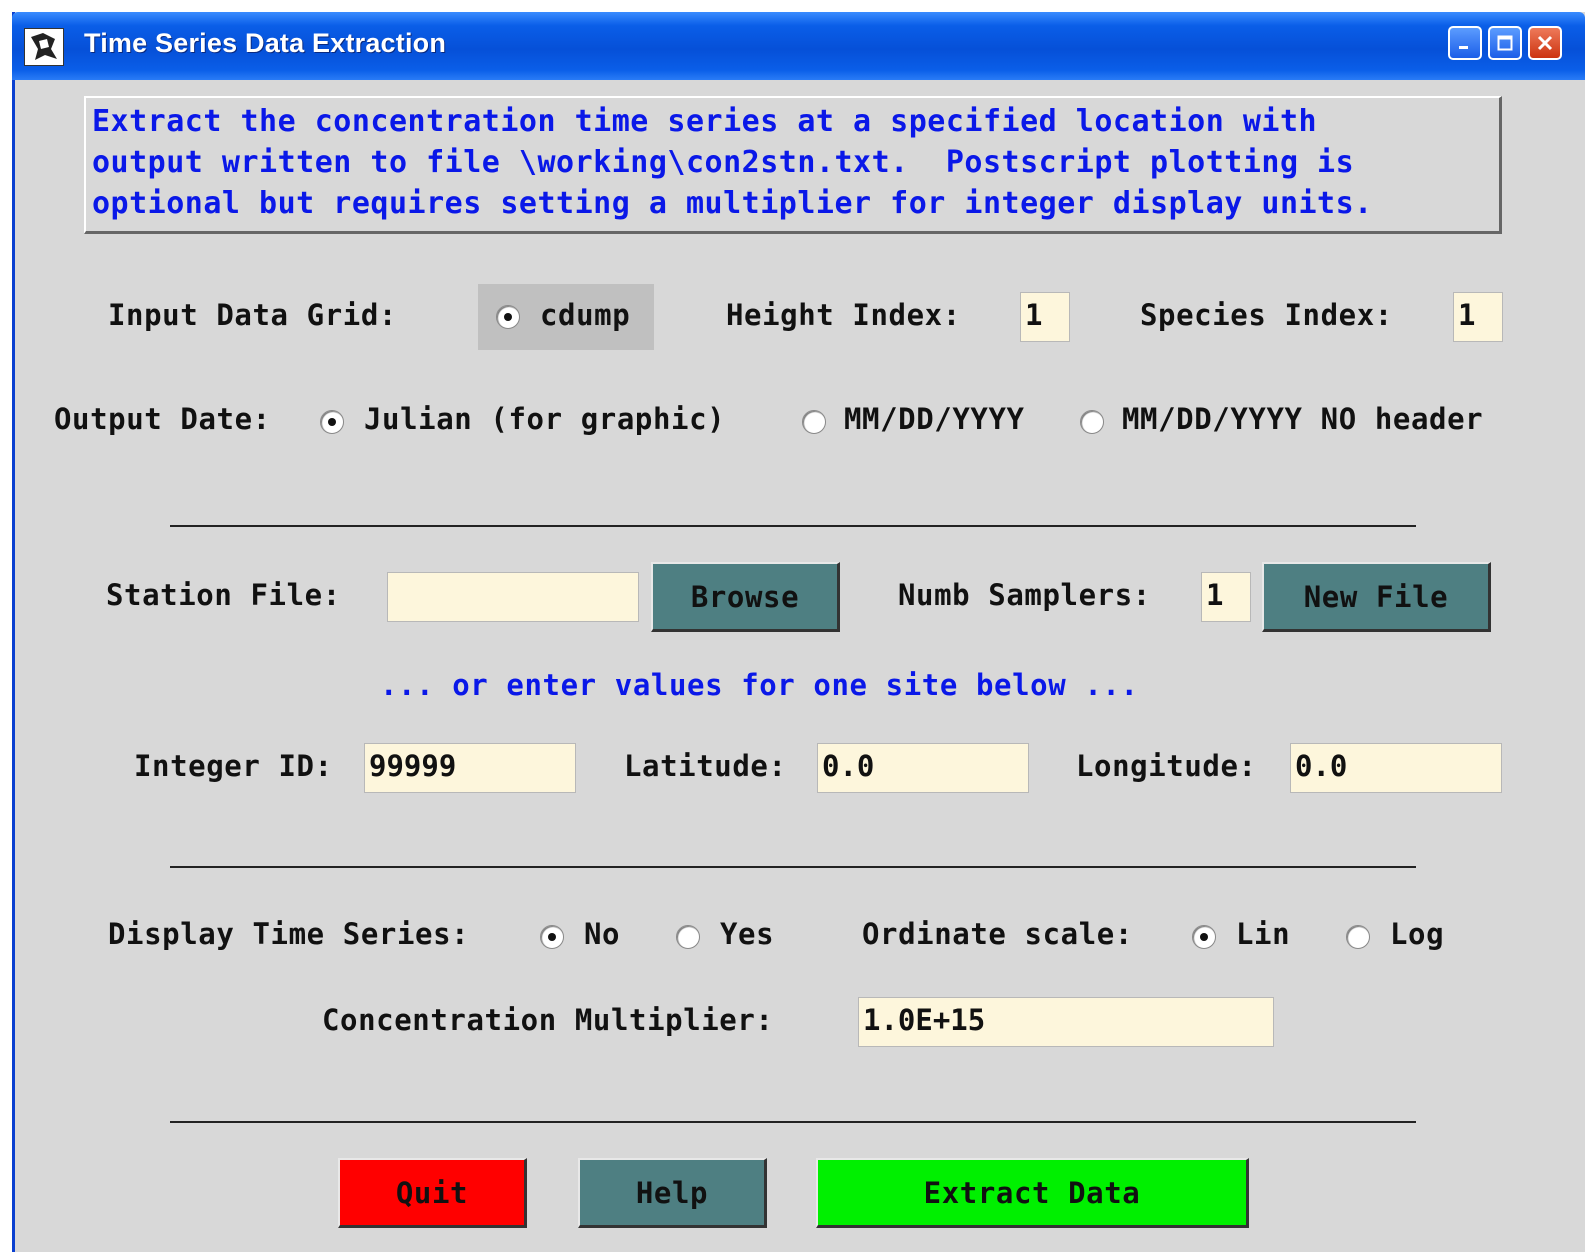  I want to click on julian-option-label: Julian (for graphic), so click(545, 419).